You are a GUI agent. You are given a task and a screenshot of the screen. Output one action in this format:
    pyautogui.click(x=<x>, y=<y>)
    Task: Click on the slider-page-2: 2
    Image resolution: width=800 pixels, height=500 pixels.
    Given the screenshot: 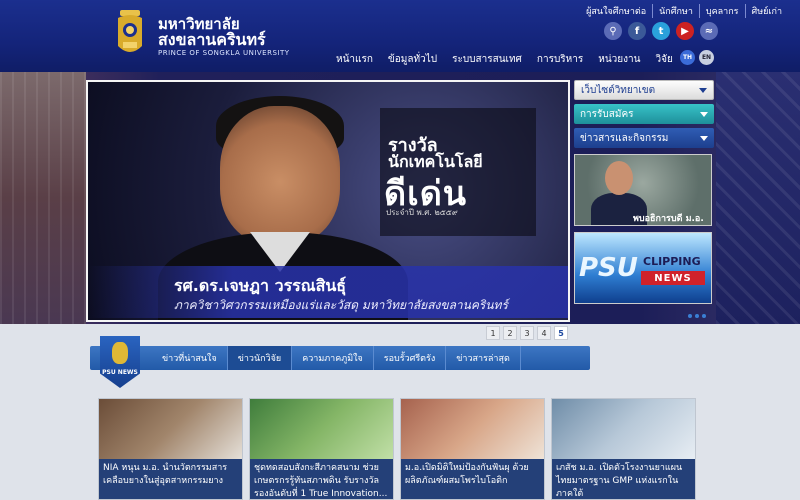 What is the action you would take?
    pyautogui.click(x=510, y=333)
    